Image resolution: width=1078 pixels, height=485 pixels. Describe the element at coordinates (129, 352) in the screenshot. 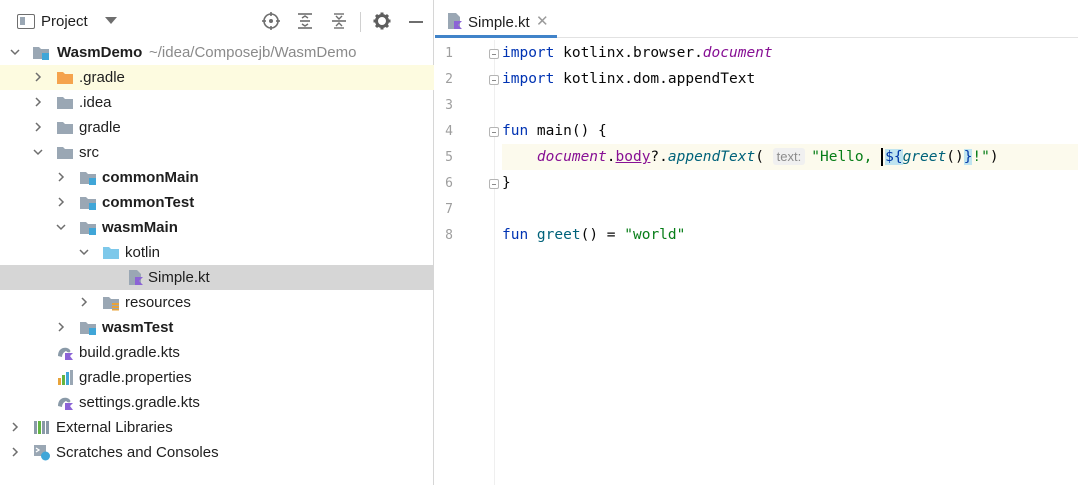

I see `tree-item-label: build.gradle.kts` at that location.